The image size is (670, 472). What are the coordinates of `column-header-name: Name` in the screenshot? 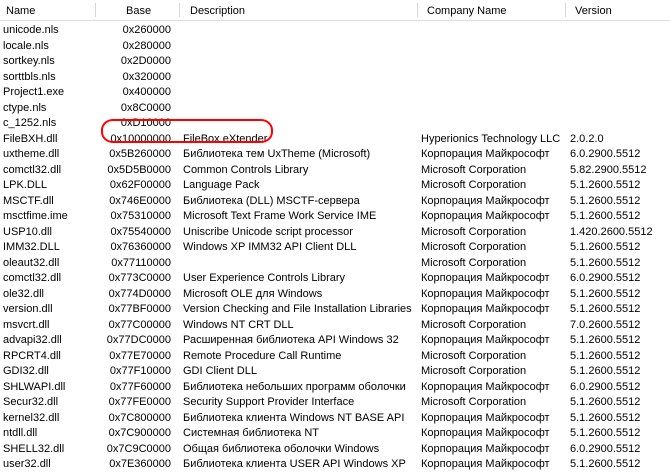 It's located at (47, 10).